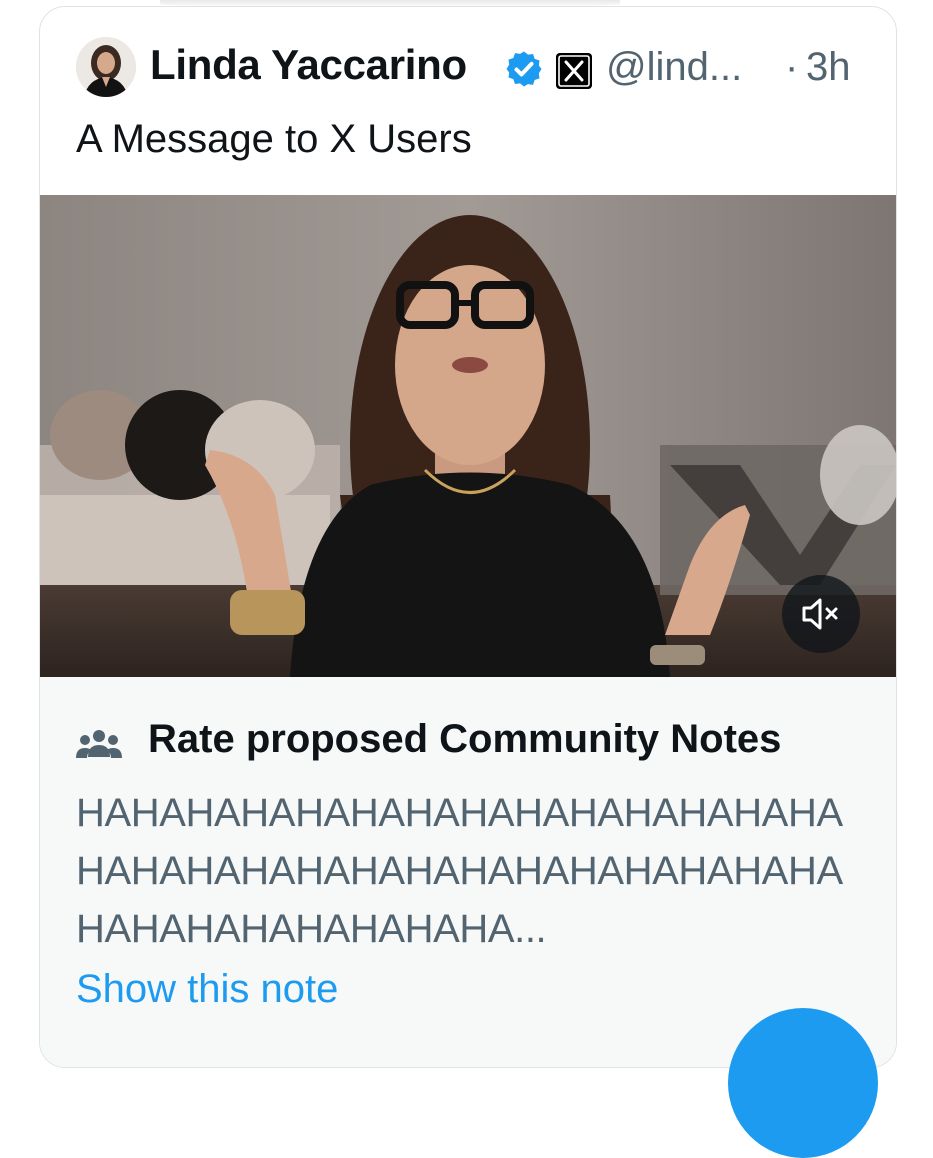 The height and width of the screenshot is (1158, 933). Describe the element at coordinates (468, 67) in the screenshot. I see `tweet-header: Linda Yaccarino @lind... · 3h` at that location.